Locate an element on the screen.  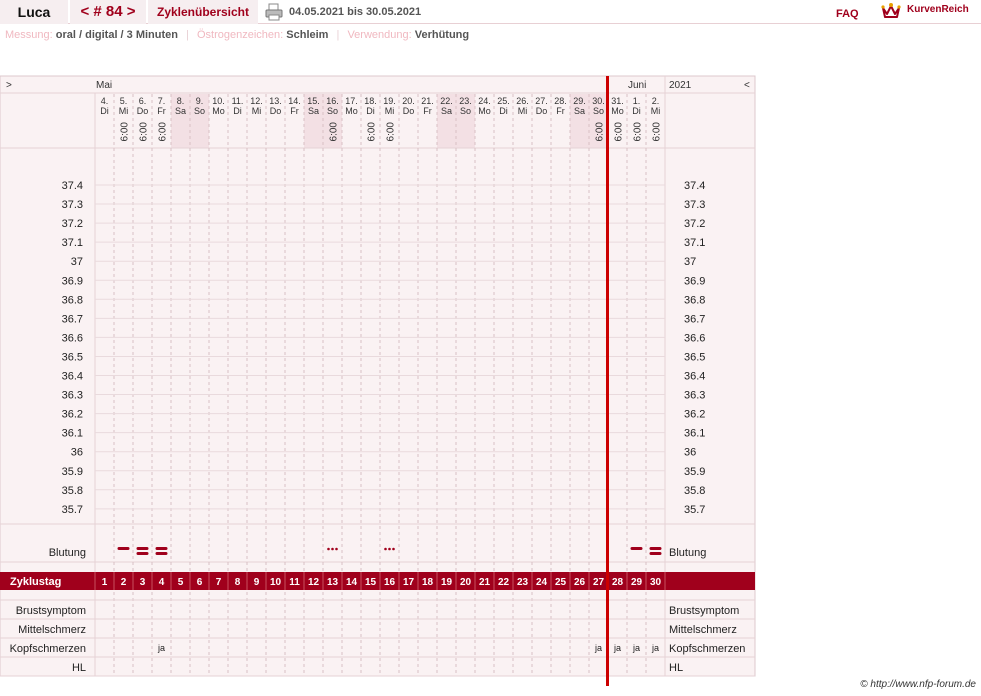
cycle-day-number: 13 is located at coordinates (333, 582).